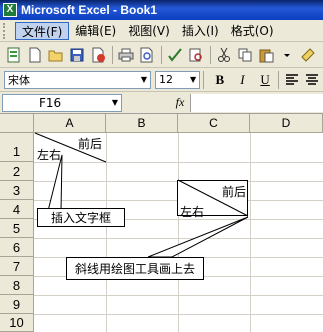 The height and width of the screenshot is (332, 323). I want to click on excel-doc-icon, so click(14, 55).